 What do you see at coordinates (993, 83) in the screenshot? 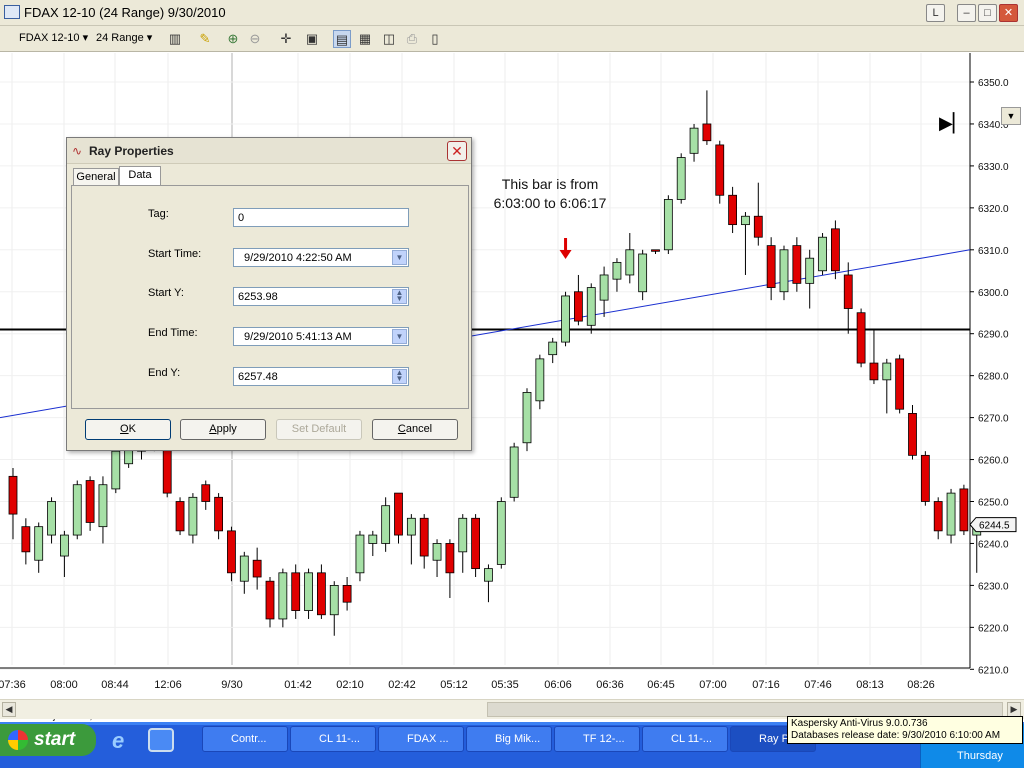
I see `y-tick-label: 6350.0` at bounding box center [993, 83].